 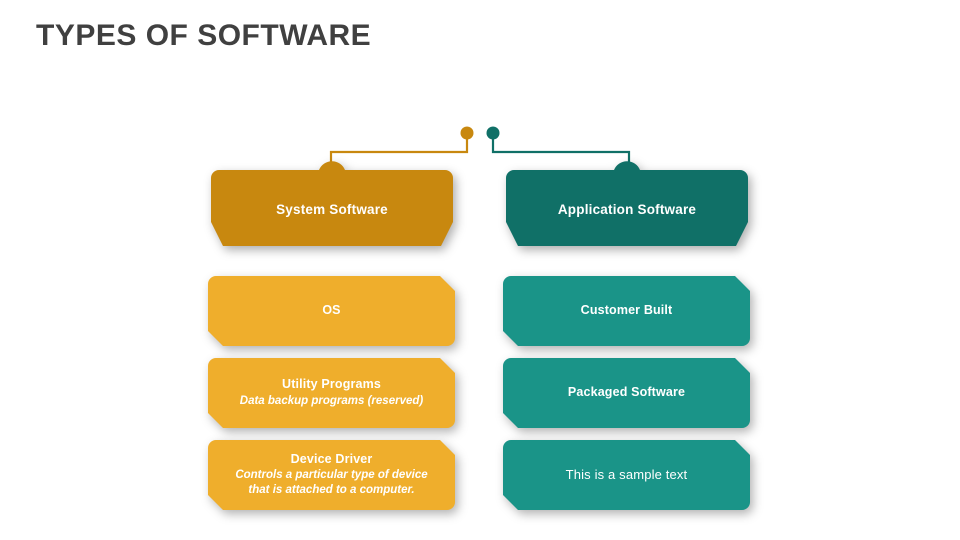 I want to click on child-title-device-driver: Device Driver, so click(x=331, y=458).